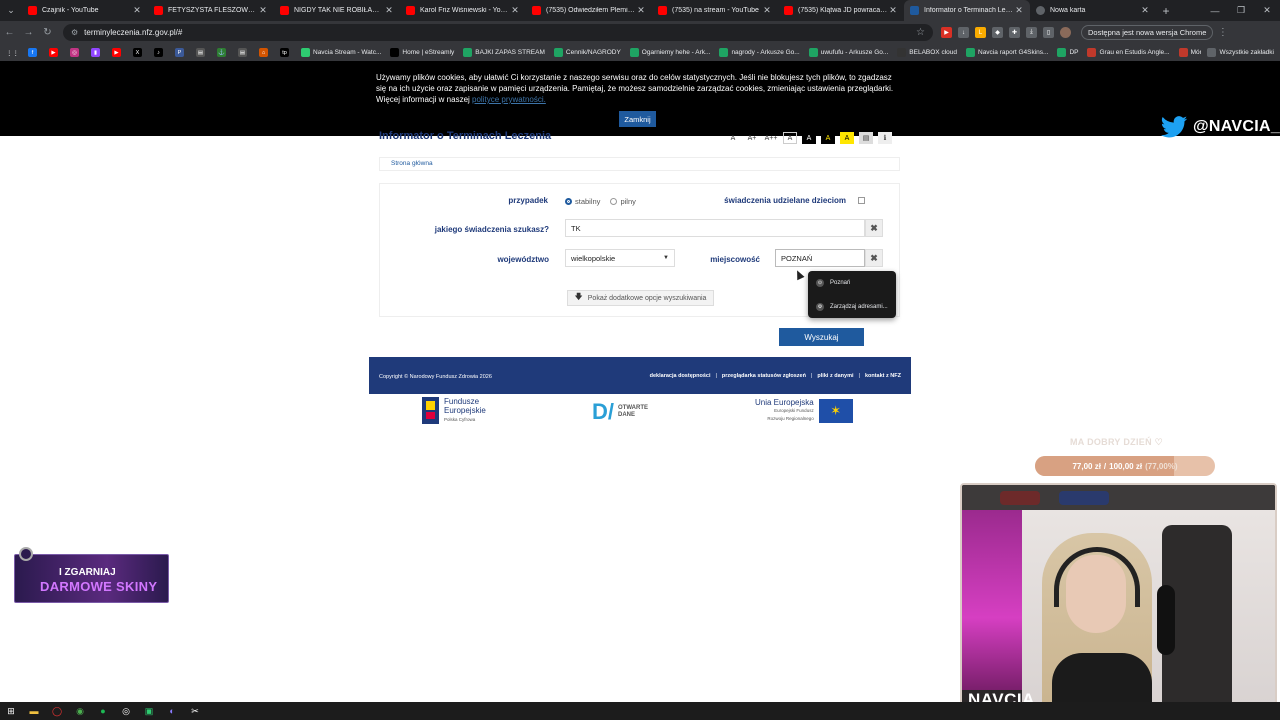 The height and width of the screenshot is (720, 1280). What do you see at coordinates (181, 52) in the screenshot?
I see `bookmark-icon: P` at bounding box center [181, 52].